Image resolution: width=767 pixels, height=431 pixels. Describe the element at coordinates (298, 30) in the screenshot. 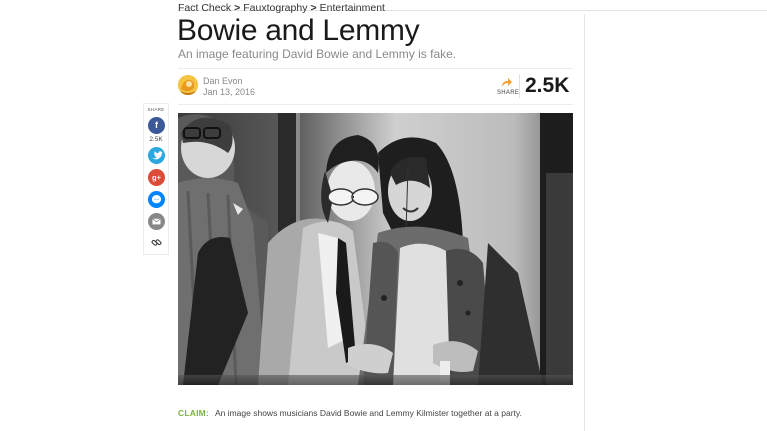

I see `page-title: Bowie and Lemmy` at that location.